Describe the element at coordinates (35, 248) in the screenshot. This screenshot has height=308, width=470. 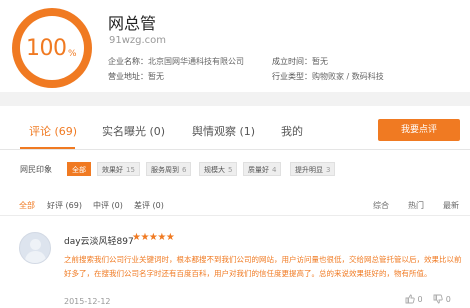
I see `avatar` at that location.